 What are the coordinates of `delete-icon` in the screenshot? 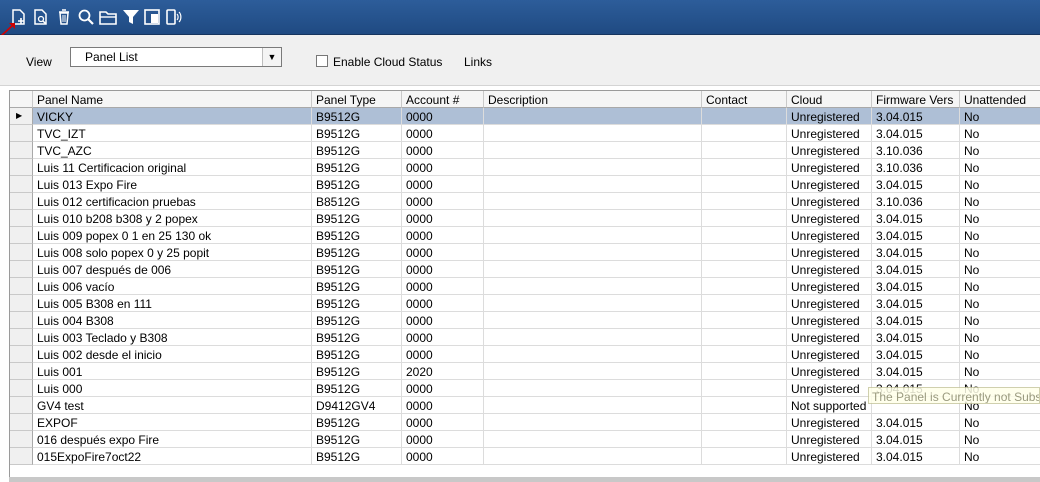 It's located at (64, 17).